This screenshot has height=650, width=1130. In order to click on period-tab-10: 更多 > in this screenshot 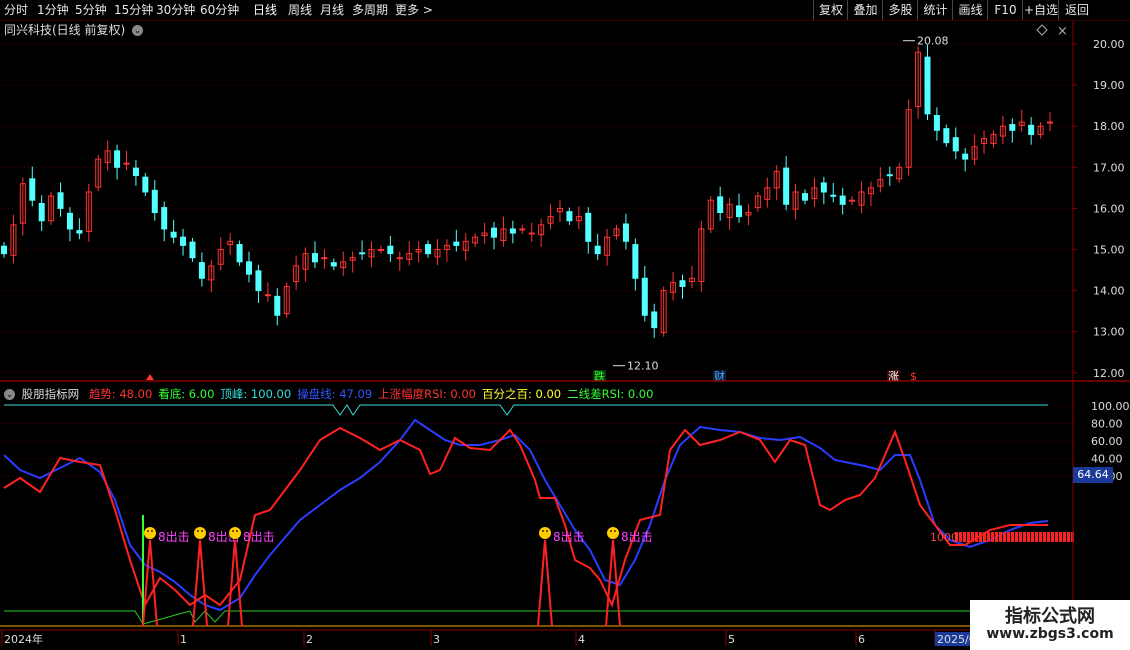, I will do `click(414, 10)`.